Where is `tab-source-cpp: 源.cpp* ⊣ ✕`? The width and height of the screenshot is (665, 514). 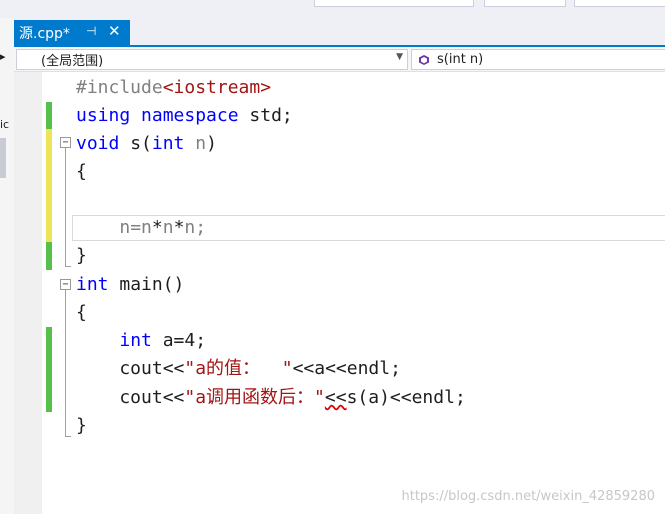 tab-source-cpp: 源.cpp* ⊣ ✕ is located at coordinates (72, 32).